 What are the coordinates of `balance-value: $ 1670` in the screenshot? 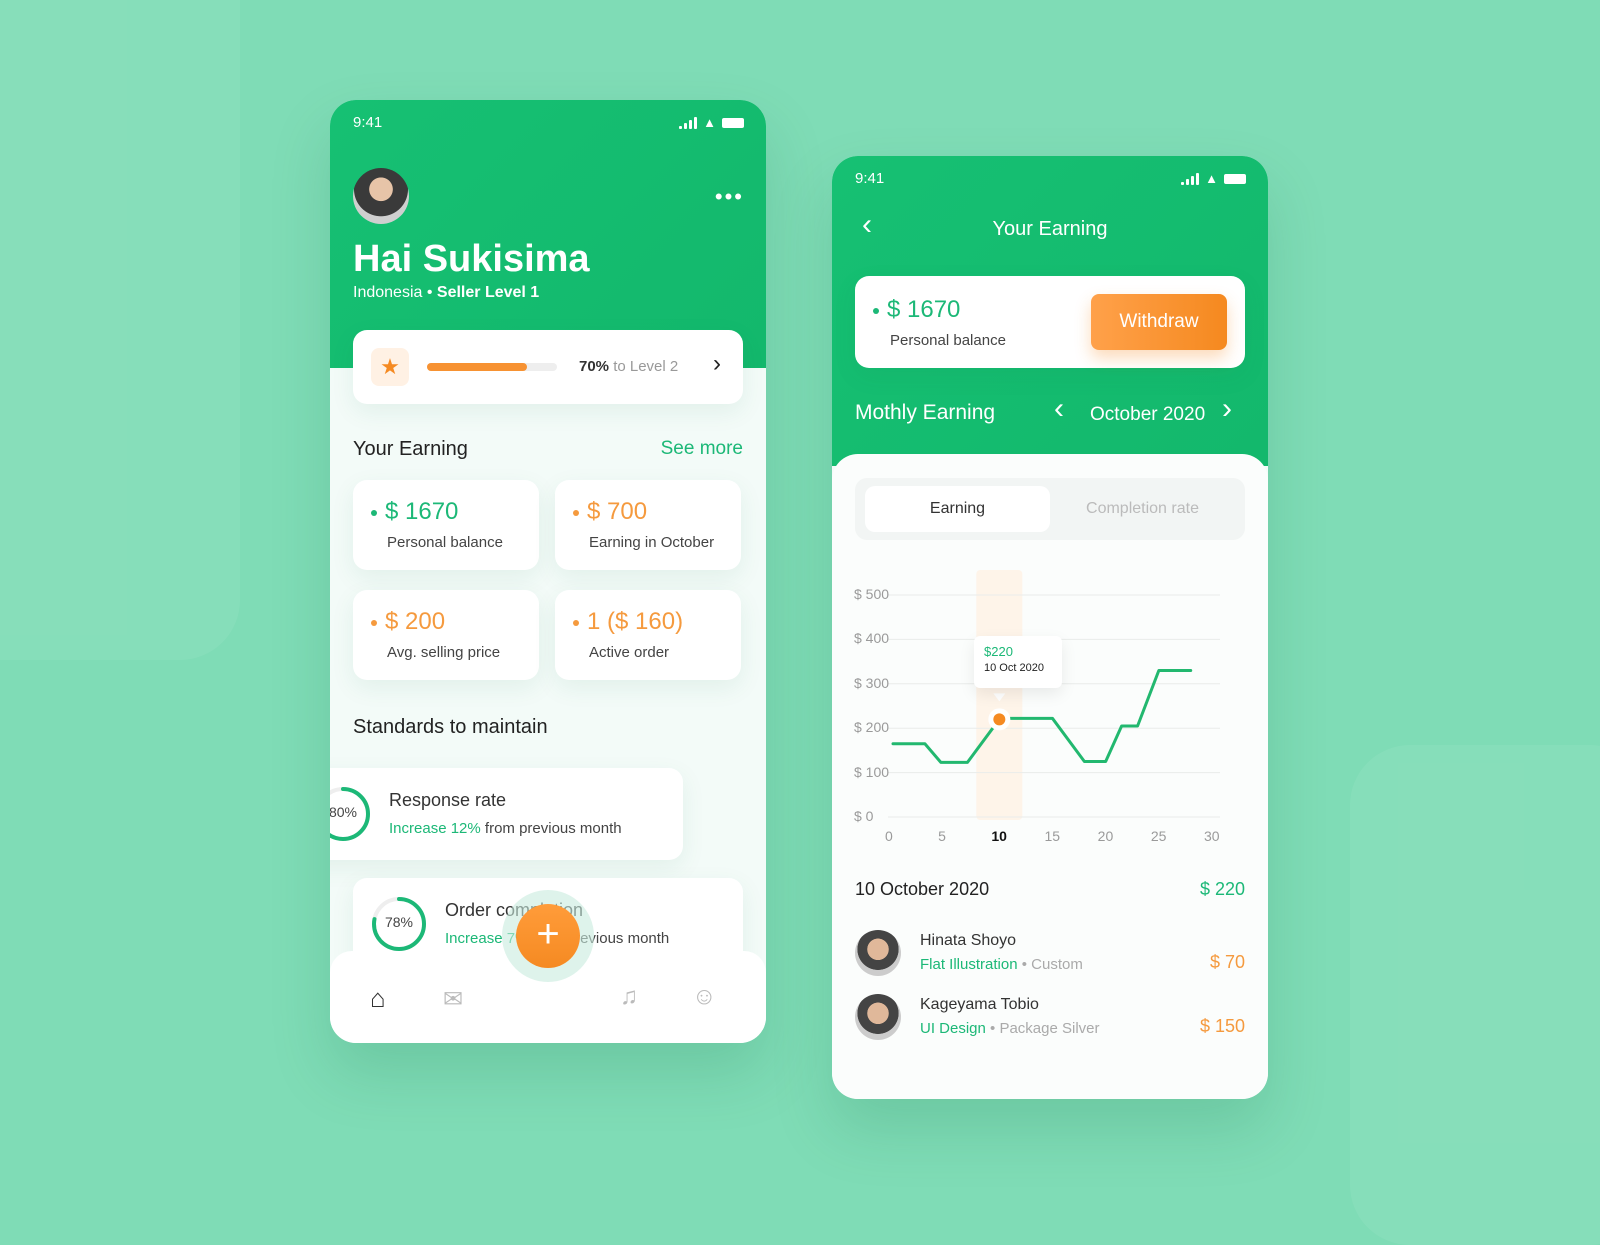 It's located at (916, 310).